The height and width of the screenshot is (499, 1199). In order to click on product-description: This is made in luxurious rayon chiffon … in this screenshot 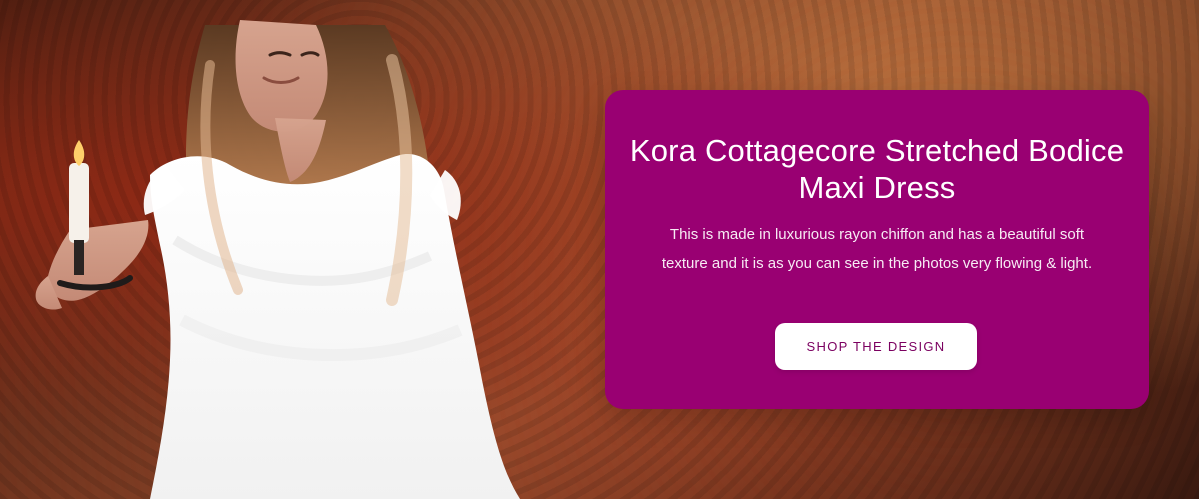, I will do `click(877, 249)`.